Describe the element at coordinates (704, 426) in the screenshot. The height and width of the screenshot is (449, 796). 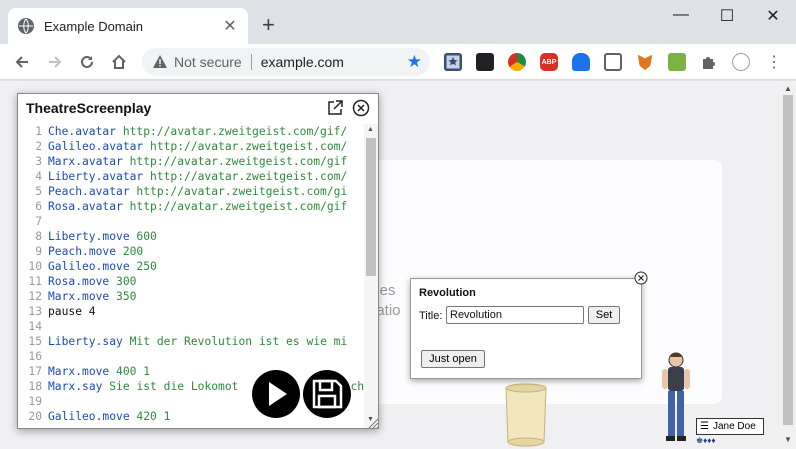
I see `hamburger-menu-icon: ☰` at that location.